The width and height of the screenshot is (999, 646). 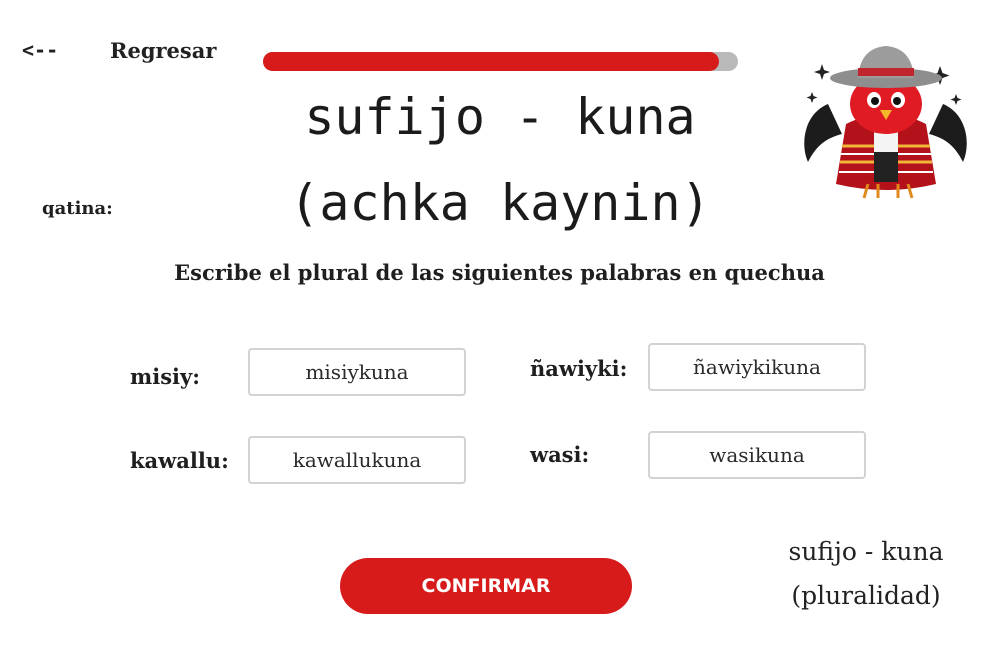 I want to click on confirm-button: CONFIRMAR, so click(x=486, y=586).